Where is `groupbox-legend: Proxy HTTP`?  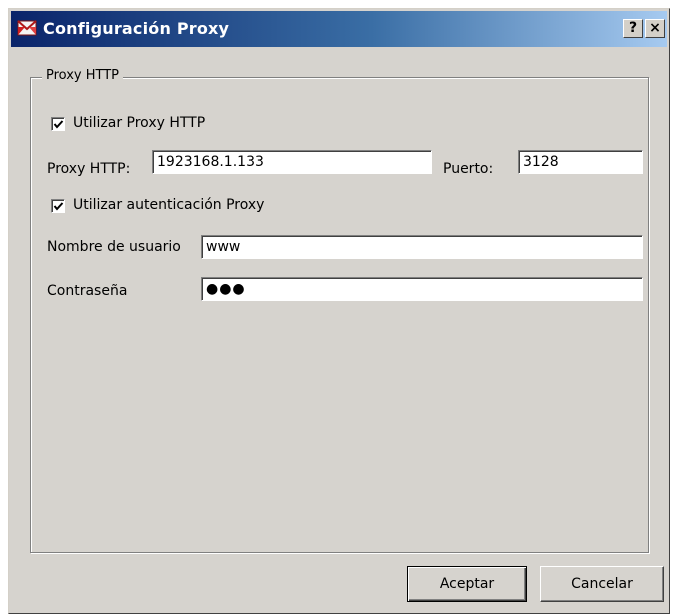
groupbox-legend: Proxy HTTP is located at coordinates (83, 75).